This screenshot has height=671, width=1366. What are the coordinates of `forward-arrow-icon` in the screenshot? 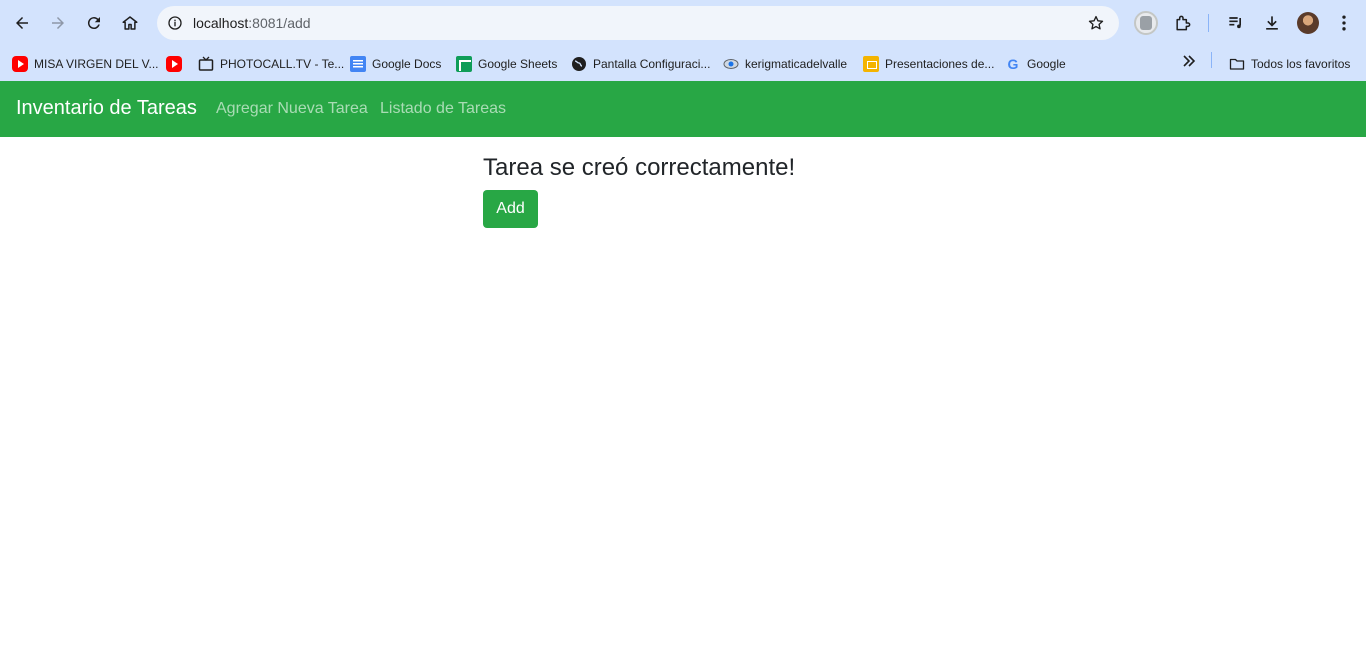 It's located at (58, 23).